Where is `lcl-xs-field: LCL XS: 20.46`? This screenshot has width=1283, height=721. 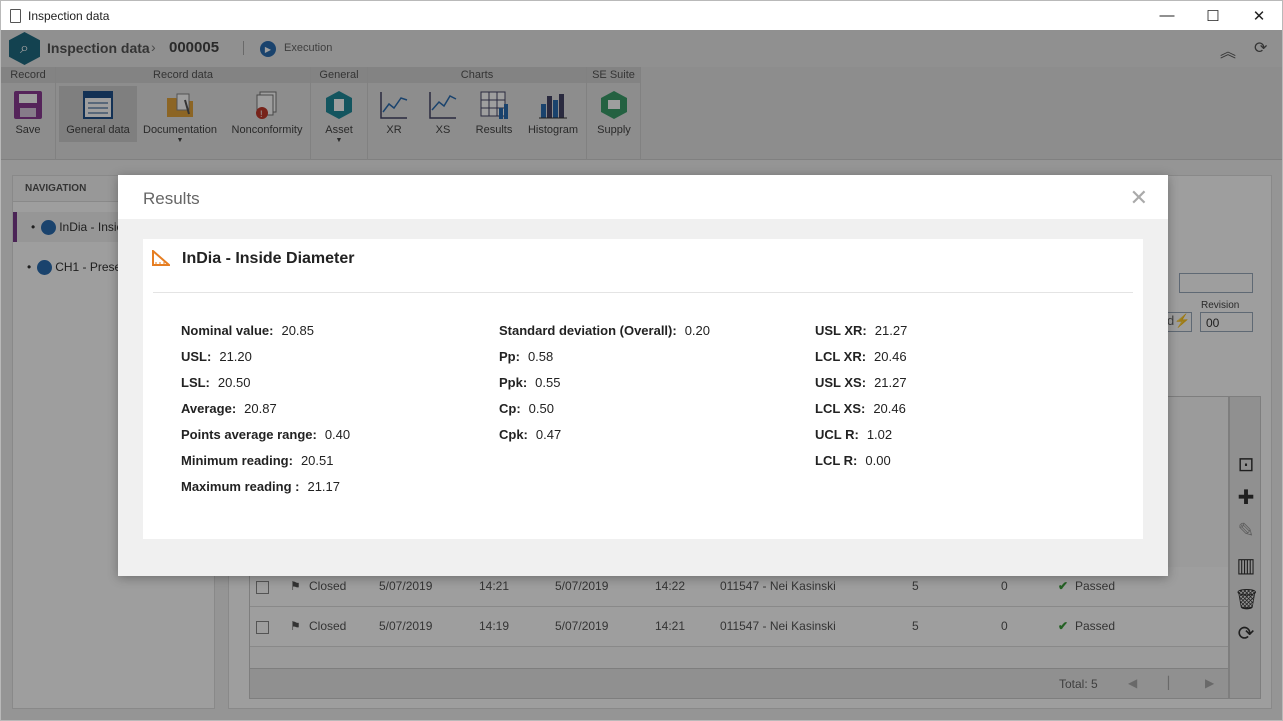 lcl-xs-field: LCL XS: 20.46 is located at coordinates (860, 408).